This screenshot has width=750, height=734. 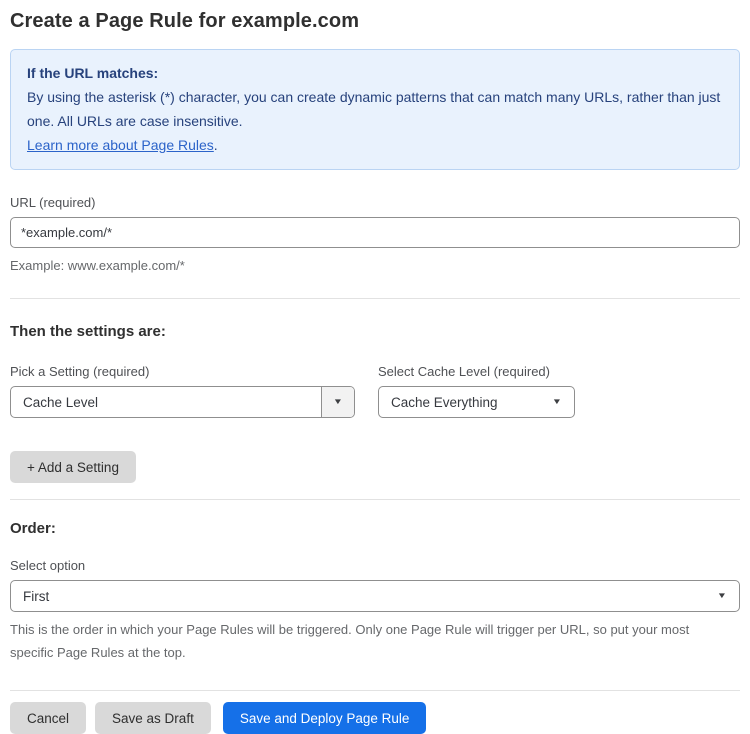 I want to click on page-title: Create a Page Rule for example.com, so click(x=185, y=21).